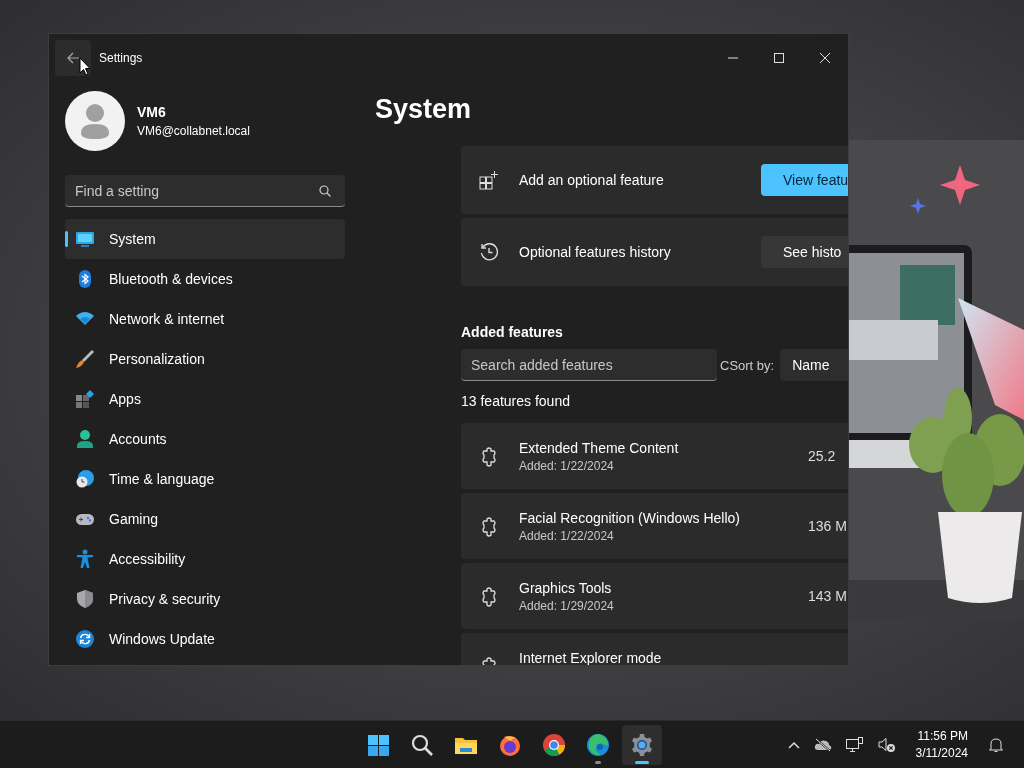 The height and width of the screenshot is (768, 1024). Describe the element at coordinates (814, 365) in the screenshot. I see `sort-dropdown: Name` at that location.